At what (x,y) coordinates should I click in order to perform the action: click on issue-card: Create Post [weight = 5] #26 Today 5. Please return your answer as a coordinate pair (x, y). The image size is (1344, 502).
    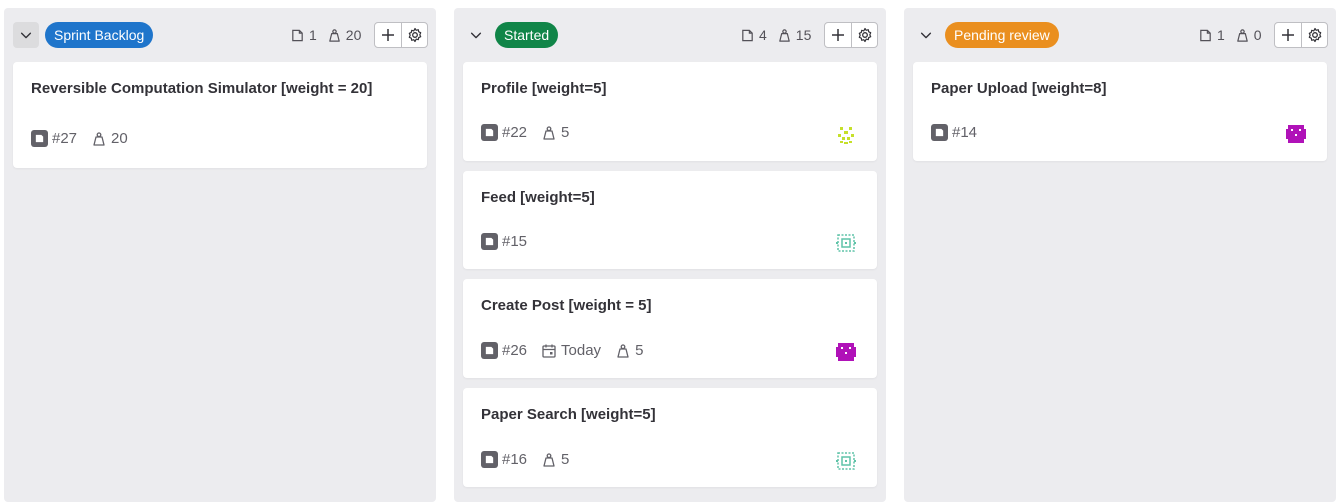
    Looking at the image, I should click on (670, 328).